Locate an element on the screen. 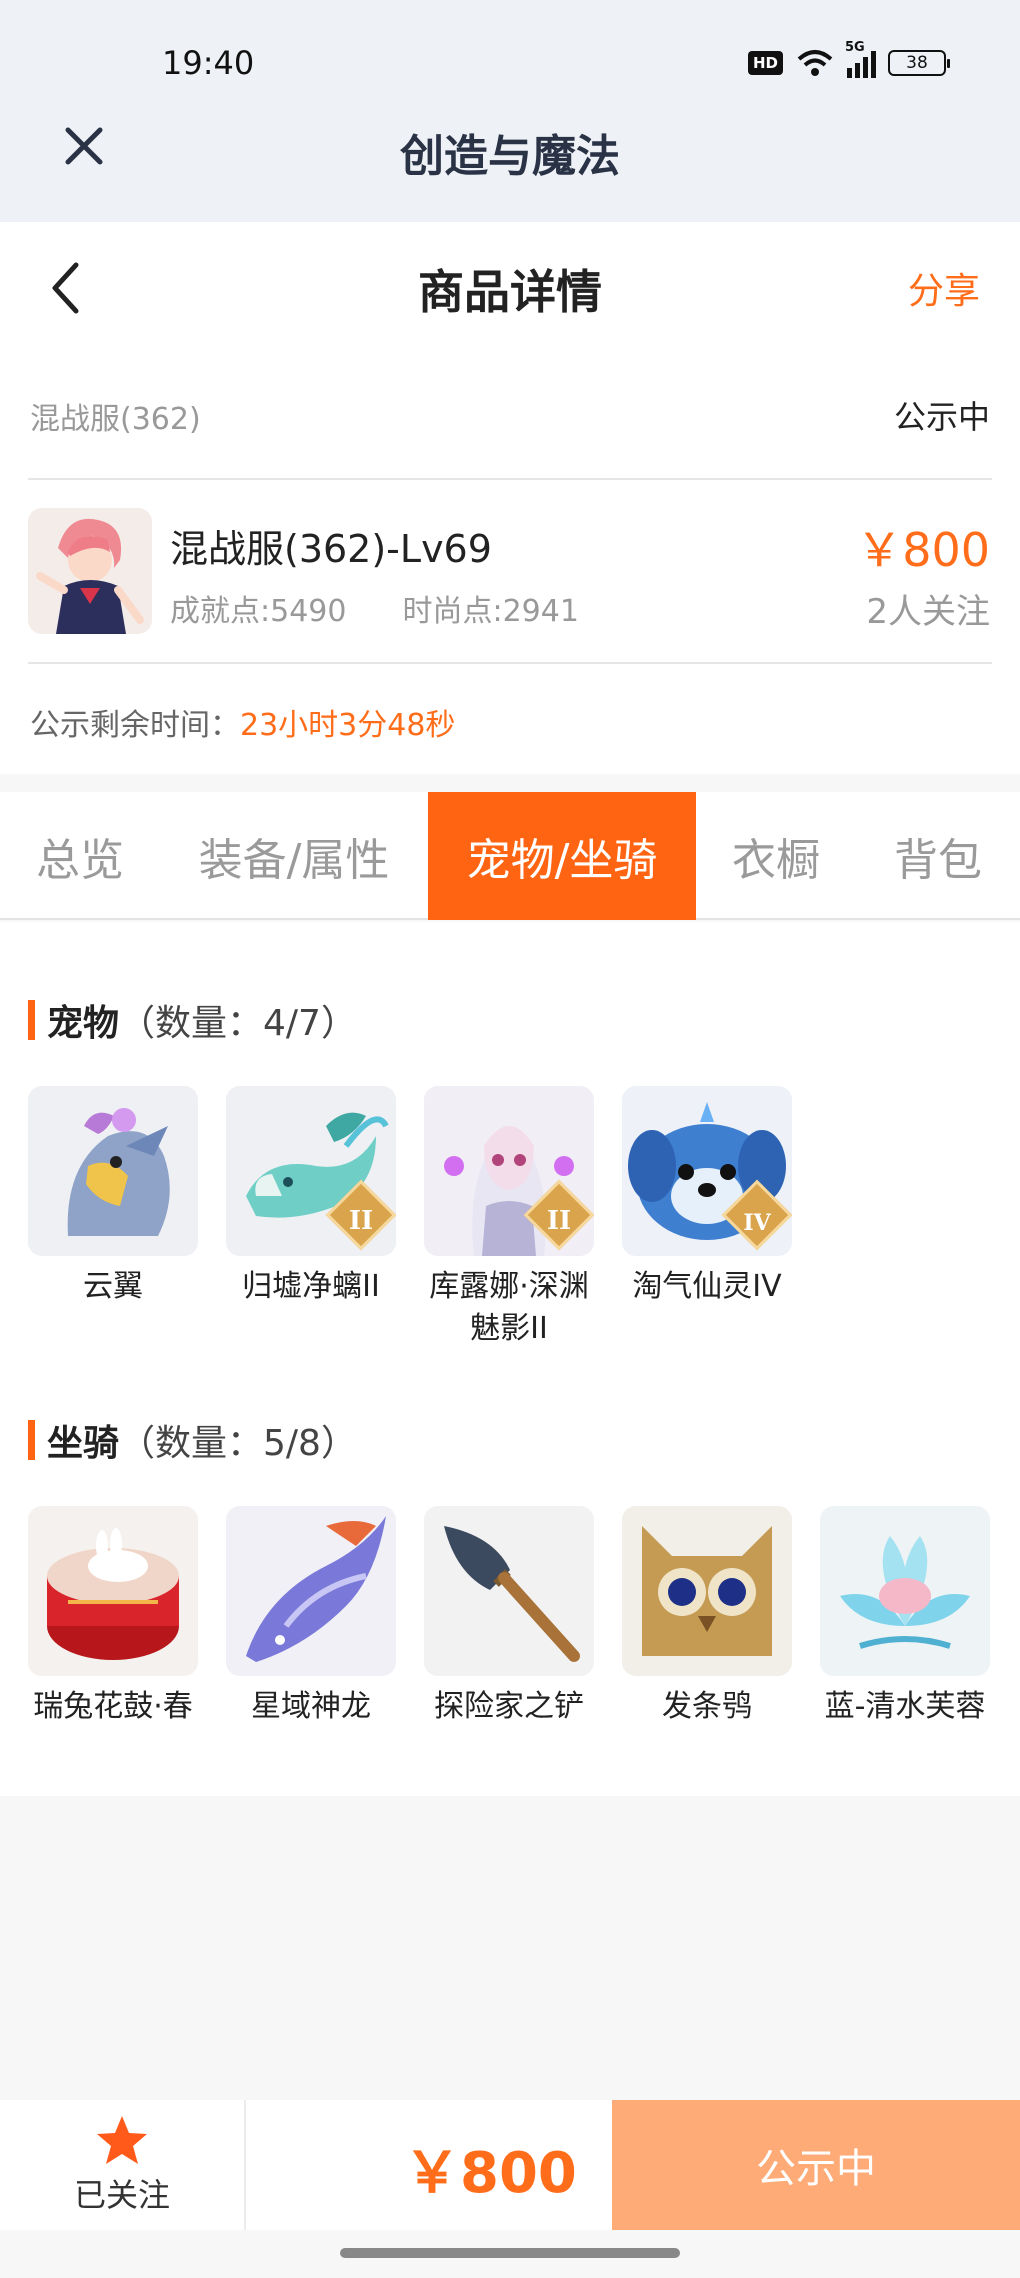 This screenshot has height=2278, width=1020. battery-icon: 38 is located at coordinates (919, 63).